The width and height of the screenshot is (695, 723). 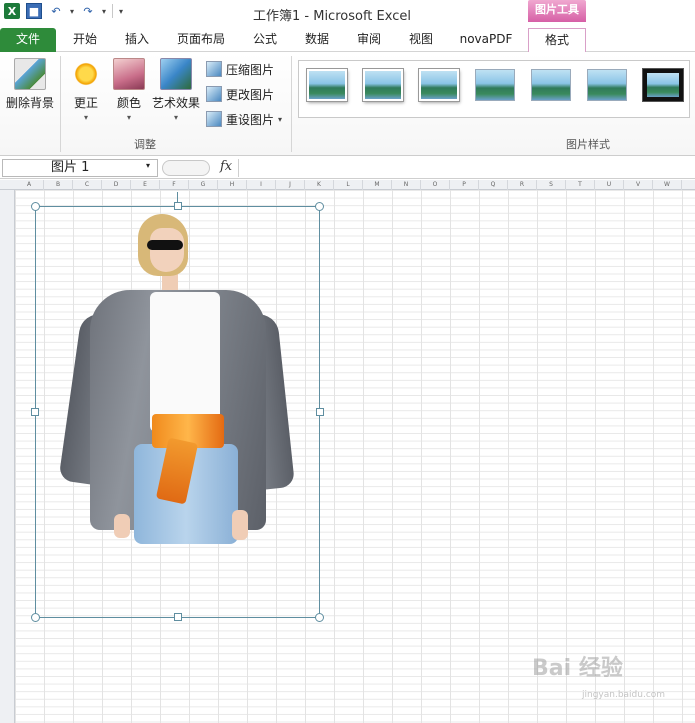 I want to click on tab-novapdf: novaPDF, so click(x=486, y=40).